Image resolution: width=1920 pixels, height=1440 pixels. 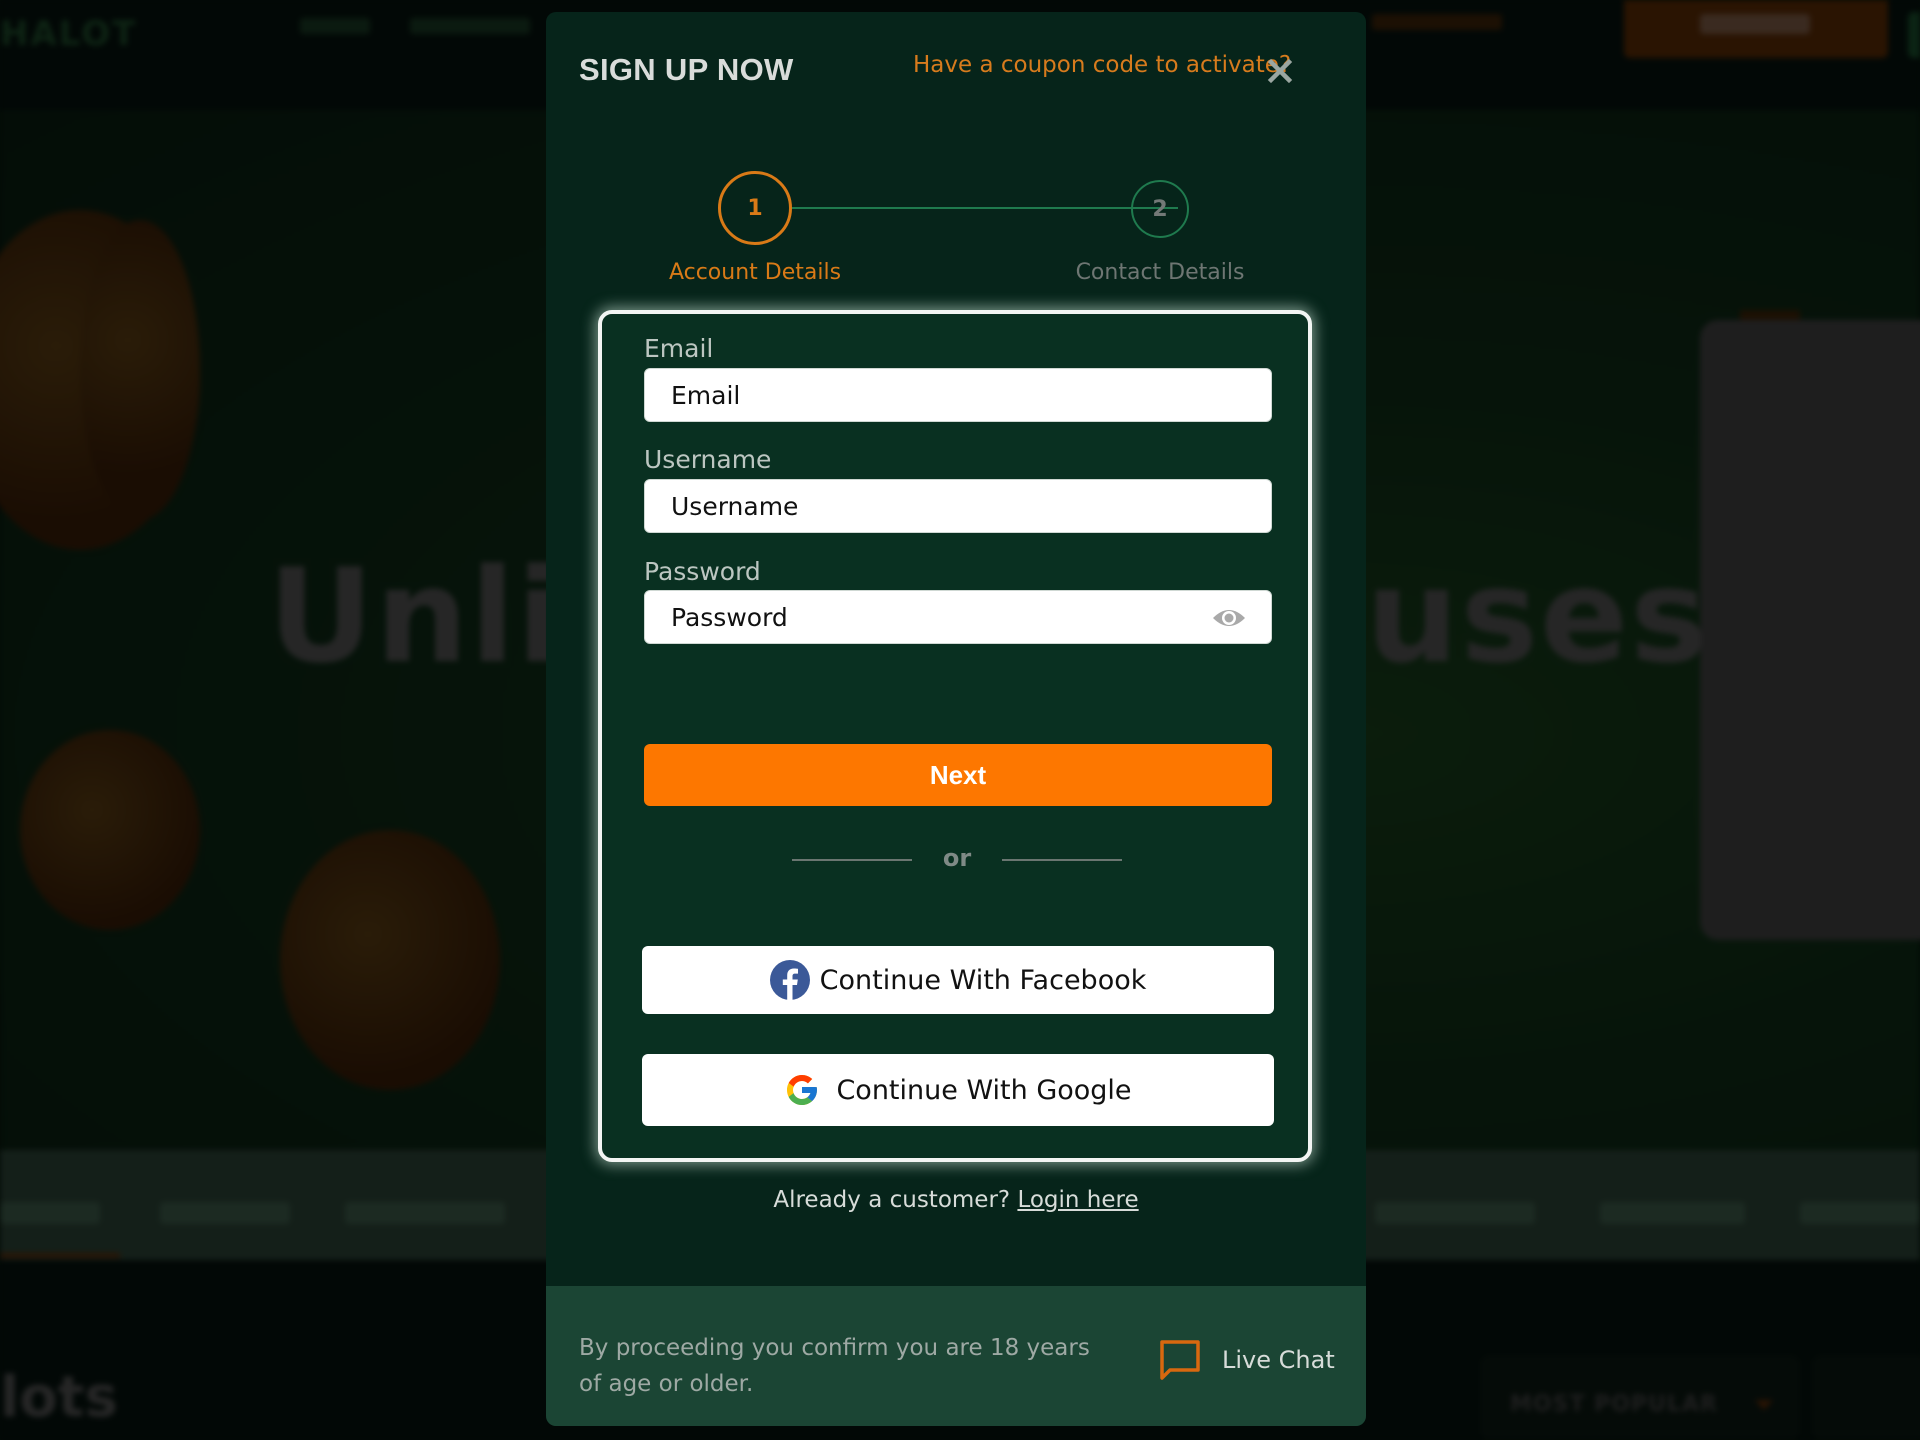 I want to click on email-label: Email, so click(x=679, y=348).